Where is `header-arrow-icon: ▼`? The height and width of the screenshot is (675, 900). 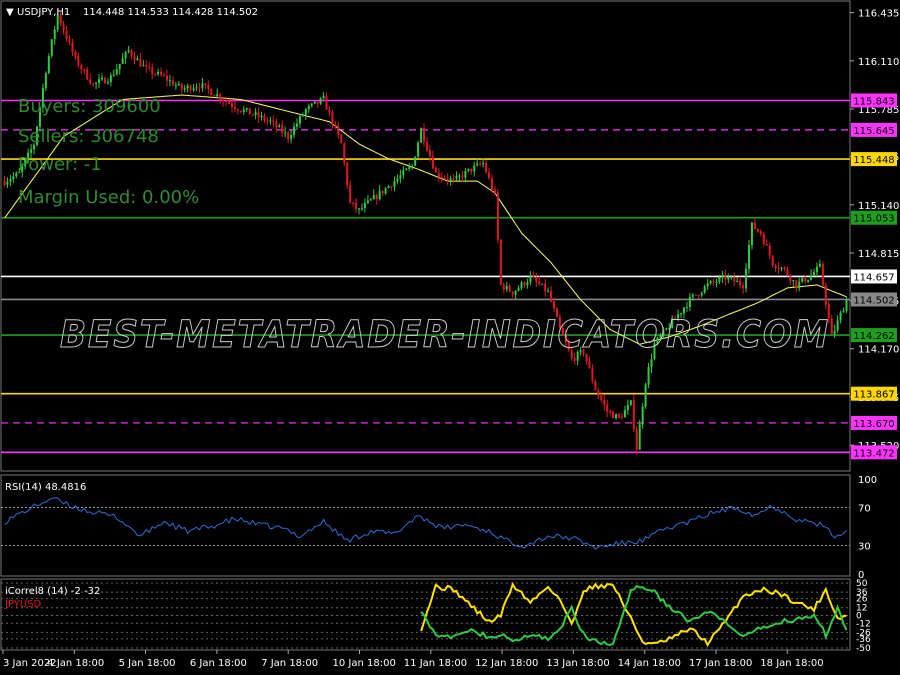 header-arrow-icon: ▼ is located at coordinates (10, 12).